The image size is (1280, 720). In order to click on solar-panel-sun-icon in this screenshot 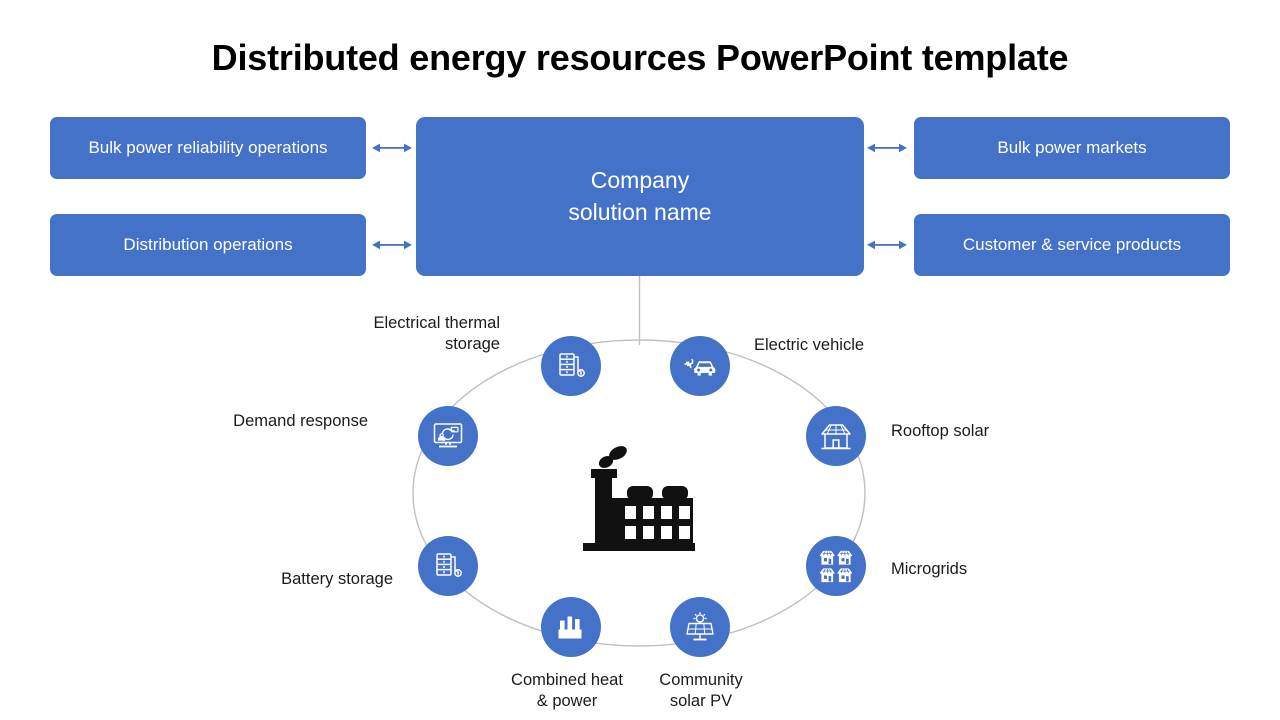, I will do `click(700, 627)`.